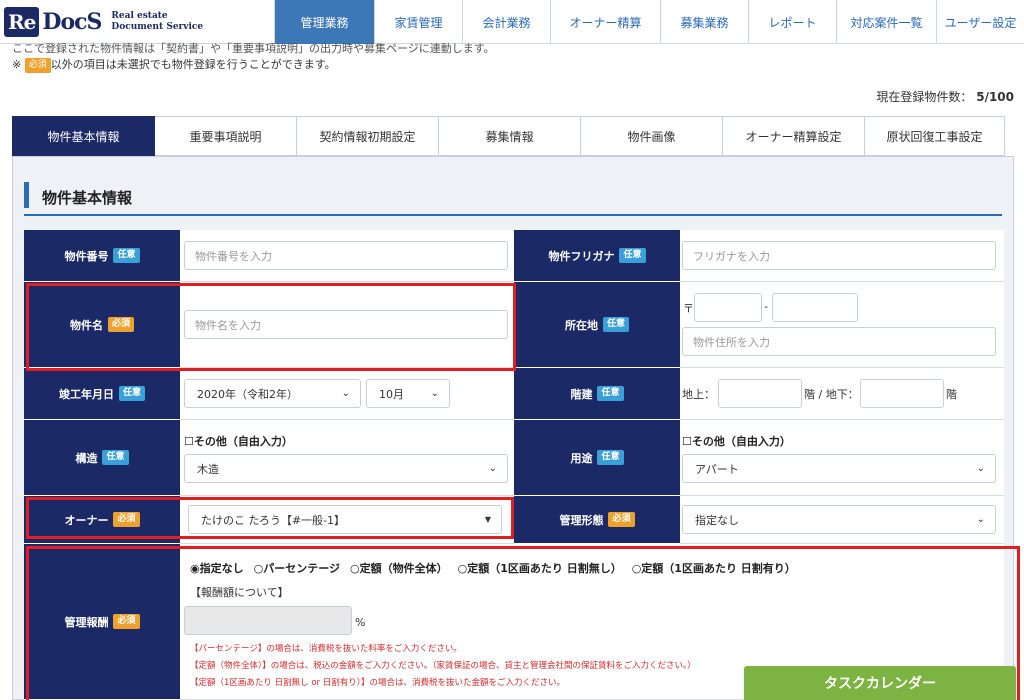  I want to click on app-logo: Re DocS Real estate Document Service, so click(103, 22).